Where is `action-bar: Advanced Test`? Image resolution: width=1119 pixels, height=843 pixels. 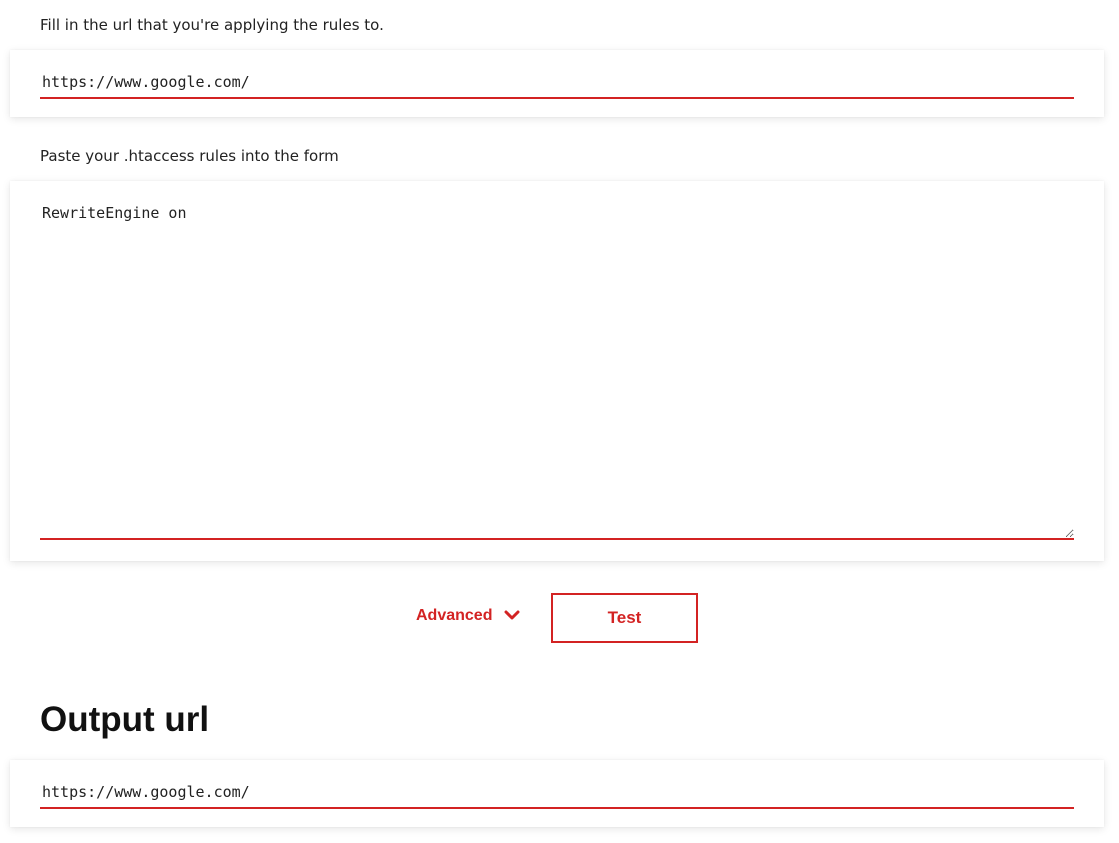
action-bar: Advanced Test is located at coordinates (559, 618).